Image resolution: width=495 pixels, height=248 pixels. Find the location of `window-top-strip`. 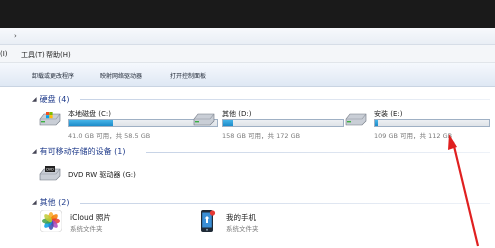

window-top-strip is located at coordinates (247, 14).